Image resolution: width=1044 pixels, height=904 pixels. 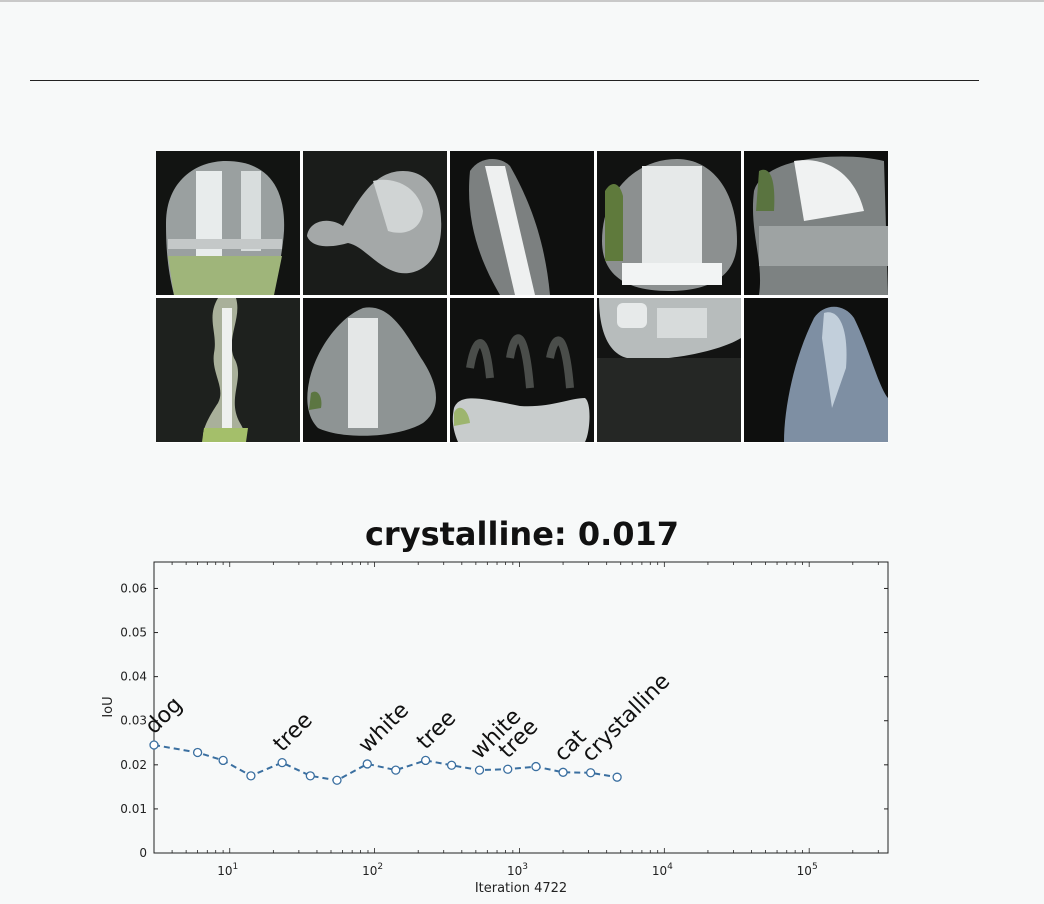 I want to click on x-tick-label: 102, so click(x=372, y=870).